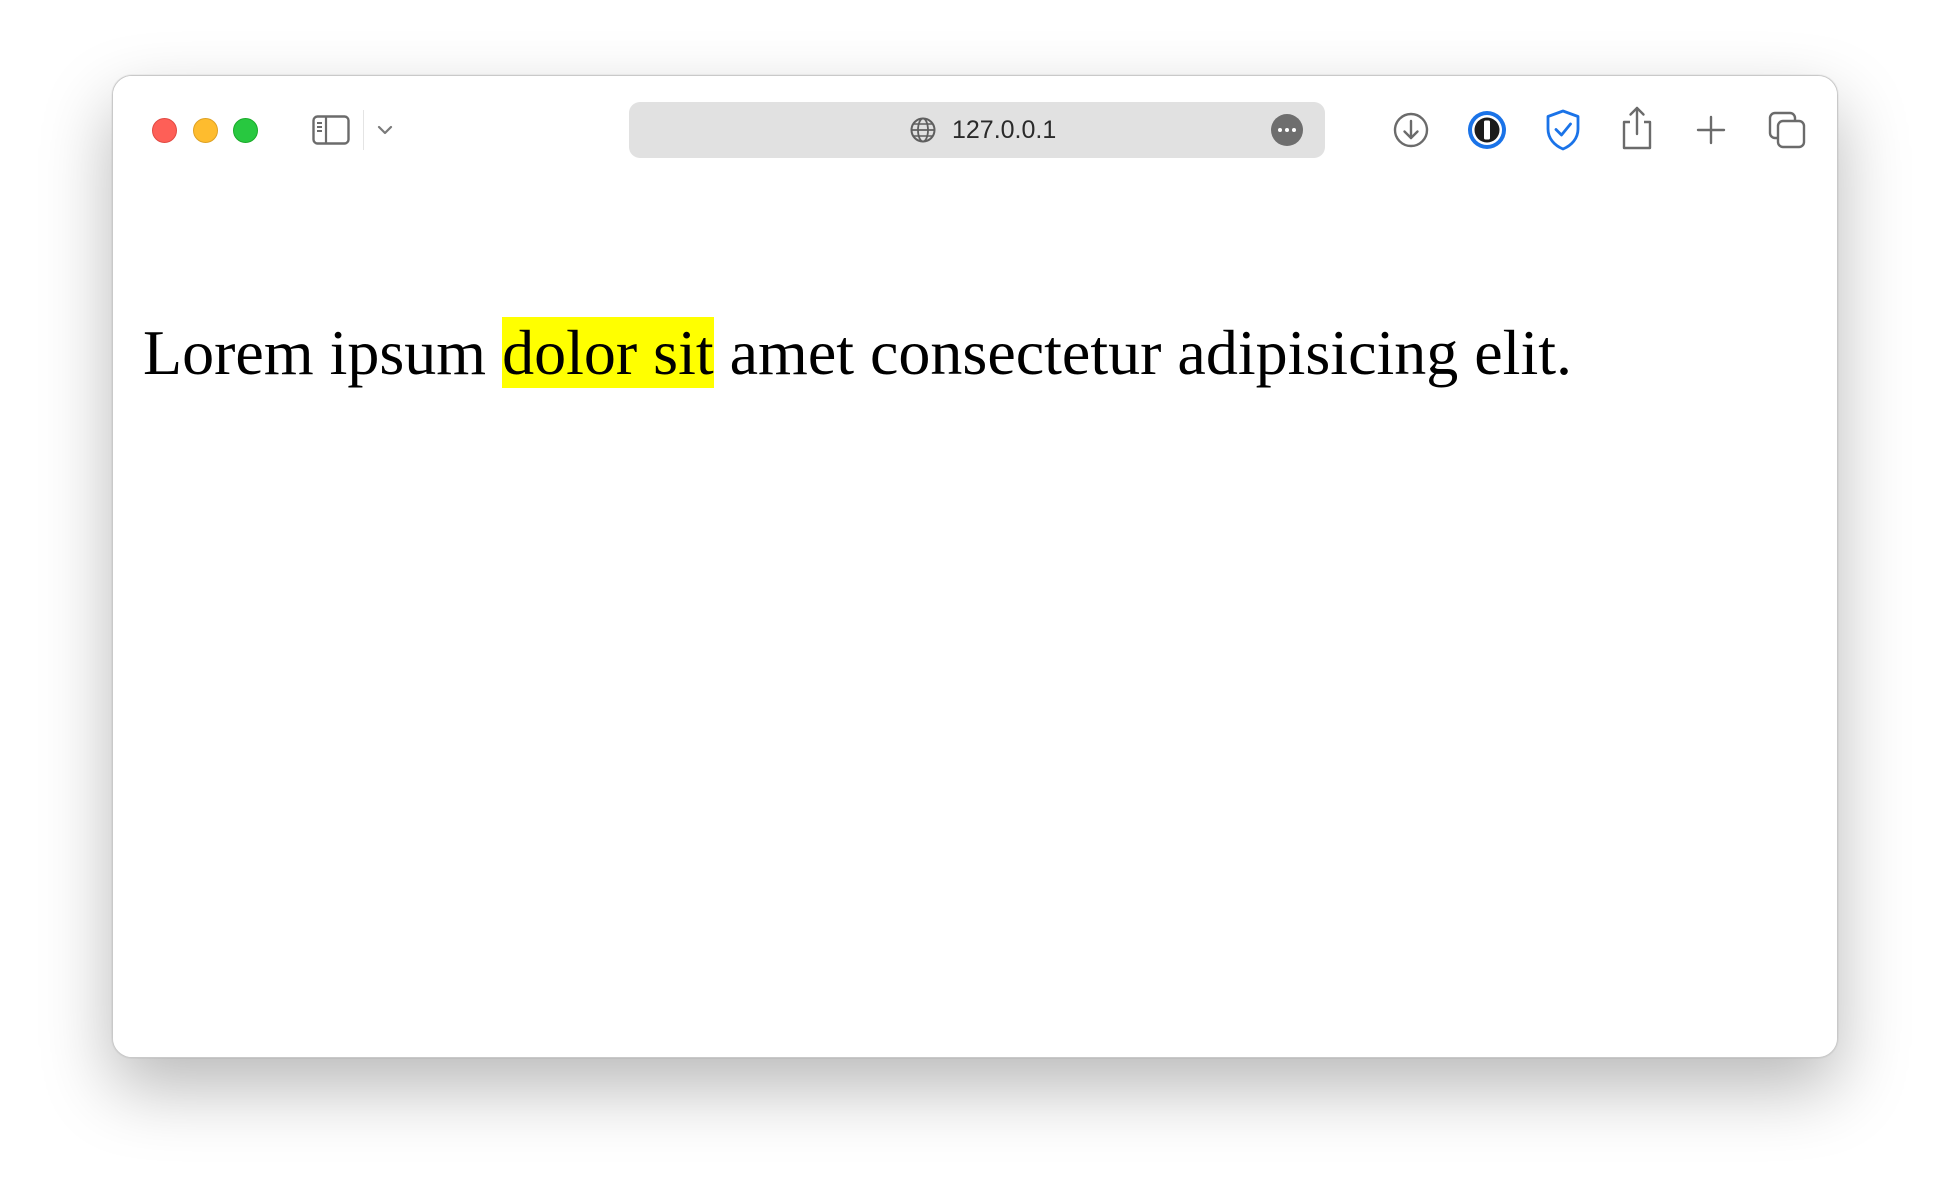  Describe the element at coordinates (245, 130) in the screenshot. I see `zoom-window-button` at that location.